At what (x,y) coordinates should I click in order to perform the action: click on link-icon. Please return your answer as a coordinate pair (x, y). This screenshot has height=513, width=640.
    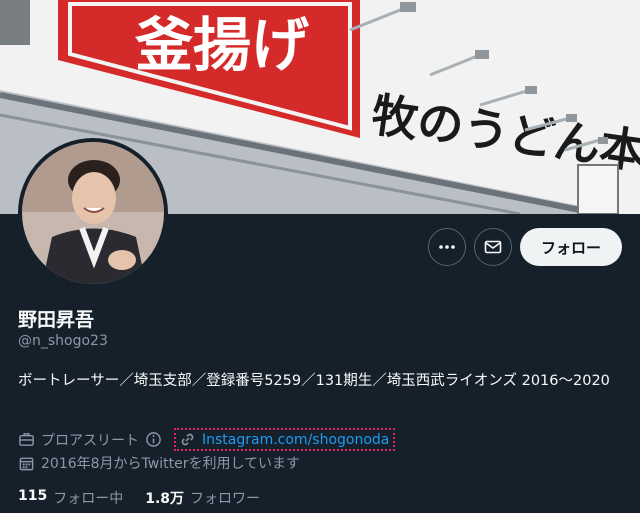
    Looking at the image, I should click on (187, 439).